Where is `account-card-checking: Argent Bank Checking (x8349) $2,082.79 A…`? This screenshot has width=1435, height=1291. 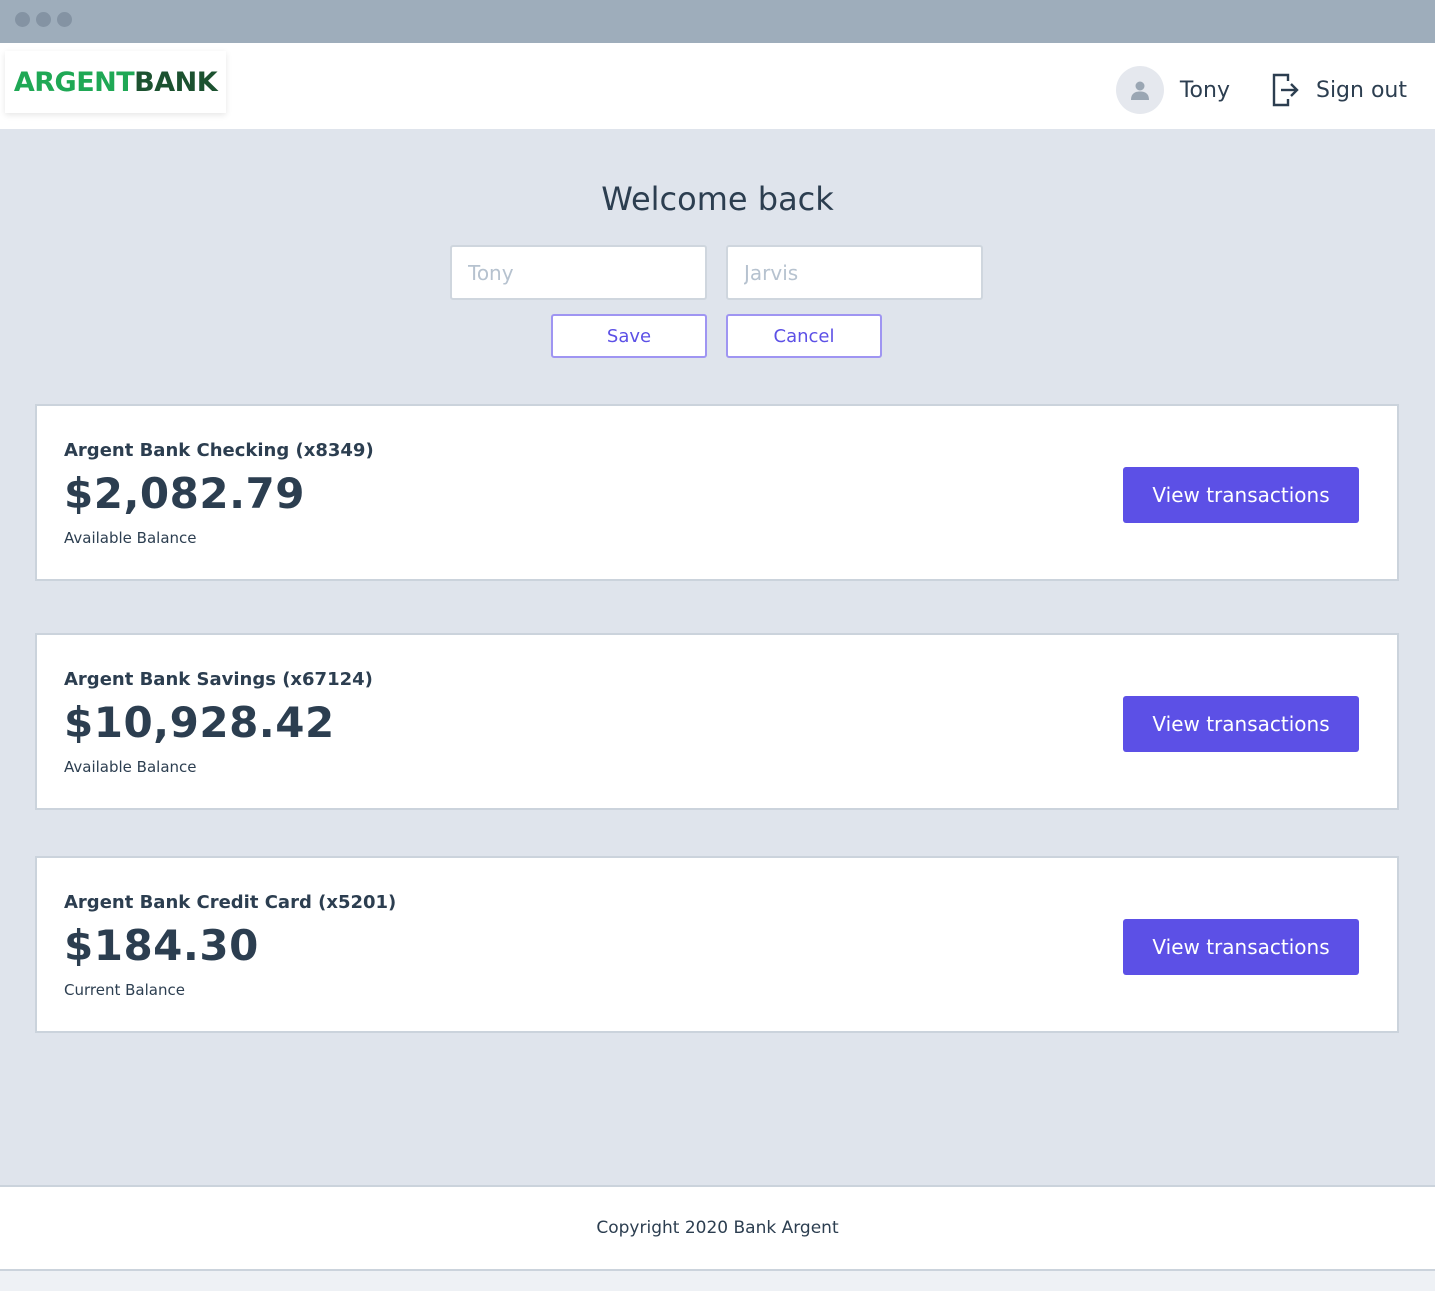 account-card-checking: Argent Bank Checking (x8349) $2,082.79 A… is located at coordinates (717, 492).